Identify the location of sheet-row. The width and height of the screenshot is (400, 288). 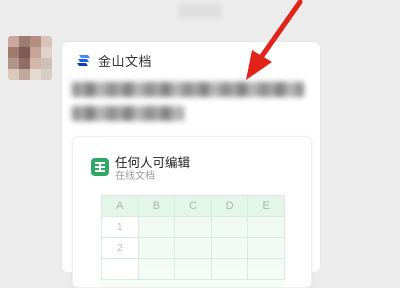
(193, 269).